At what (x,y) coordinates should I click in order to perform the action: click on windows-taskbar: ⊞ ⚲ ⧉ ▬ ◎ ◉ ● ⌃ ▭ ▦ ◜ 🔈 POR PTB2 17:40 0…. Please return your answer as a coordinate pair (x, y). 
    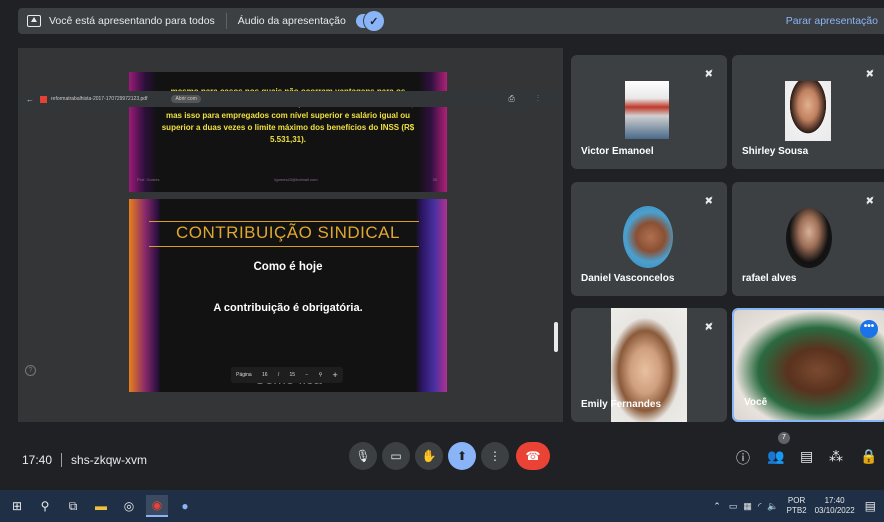
    Looking at the image, I should click on (442, 506).